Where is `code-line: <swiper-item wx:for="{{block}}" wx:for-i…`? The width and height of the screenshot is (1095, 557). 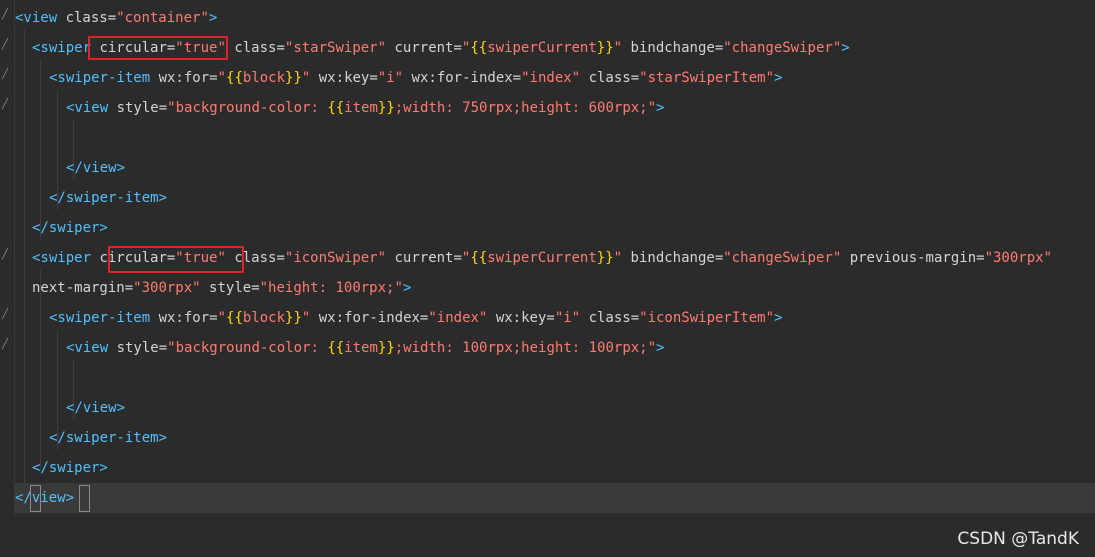
code-line: <swiper-item wx:for="{{block}}" wx:for-i… is located at coordinates (398, 318).